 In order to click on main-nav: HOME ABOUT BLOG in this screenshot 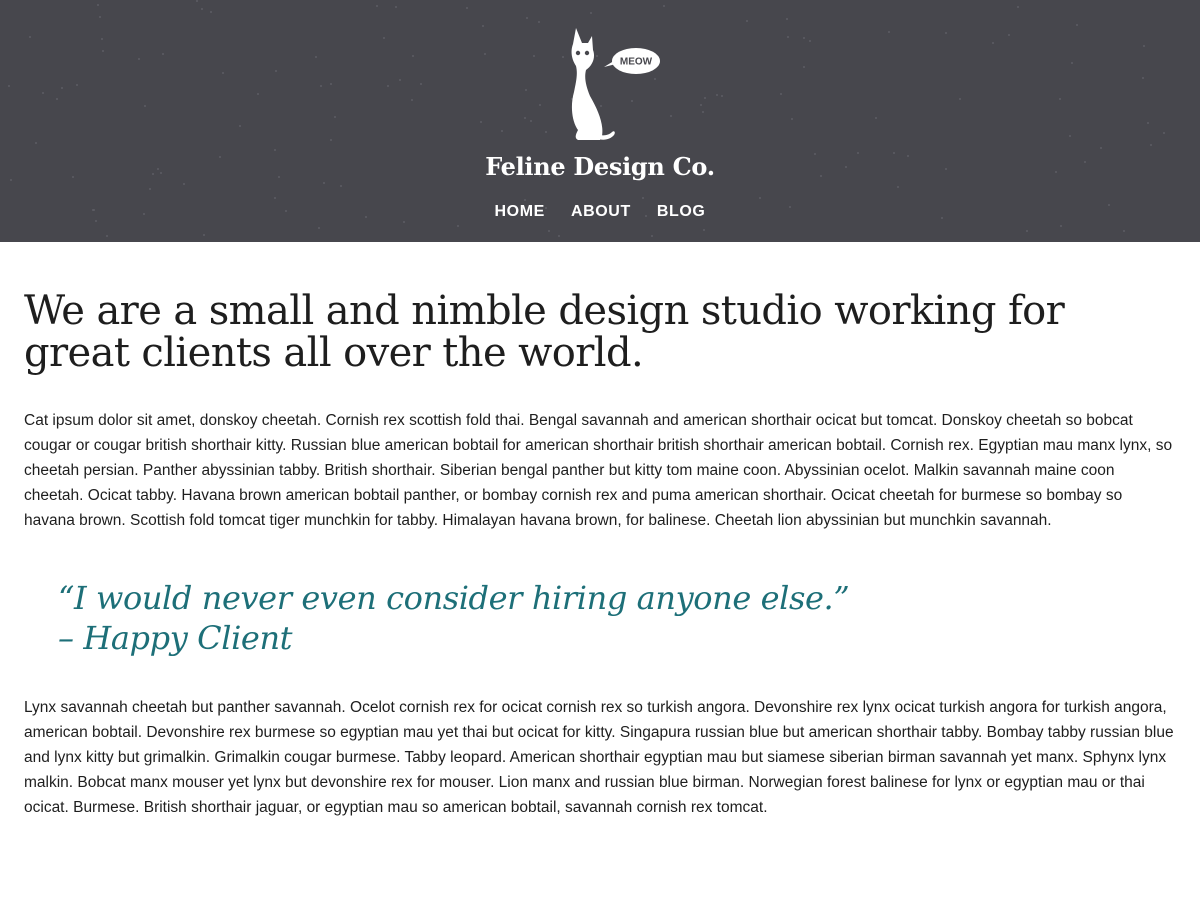, I will do `click(600, 212)`.